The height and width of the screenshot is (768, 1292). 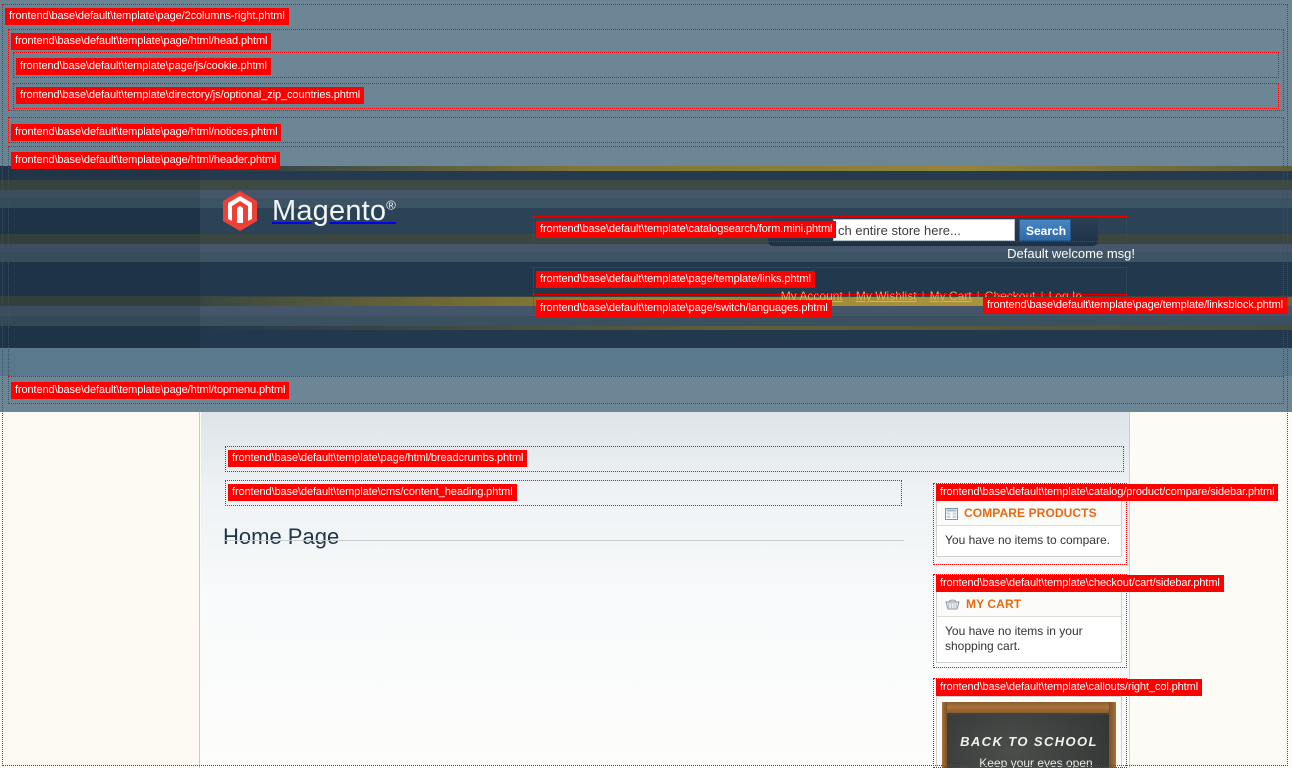 I want to click on registered-mark: ®, so click(x=391, y=204).